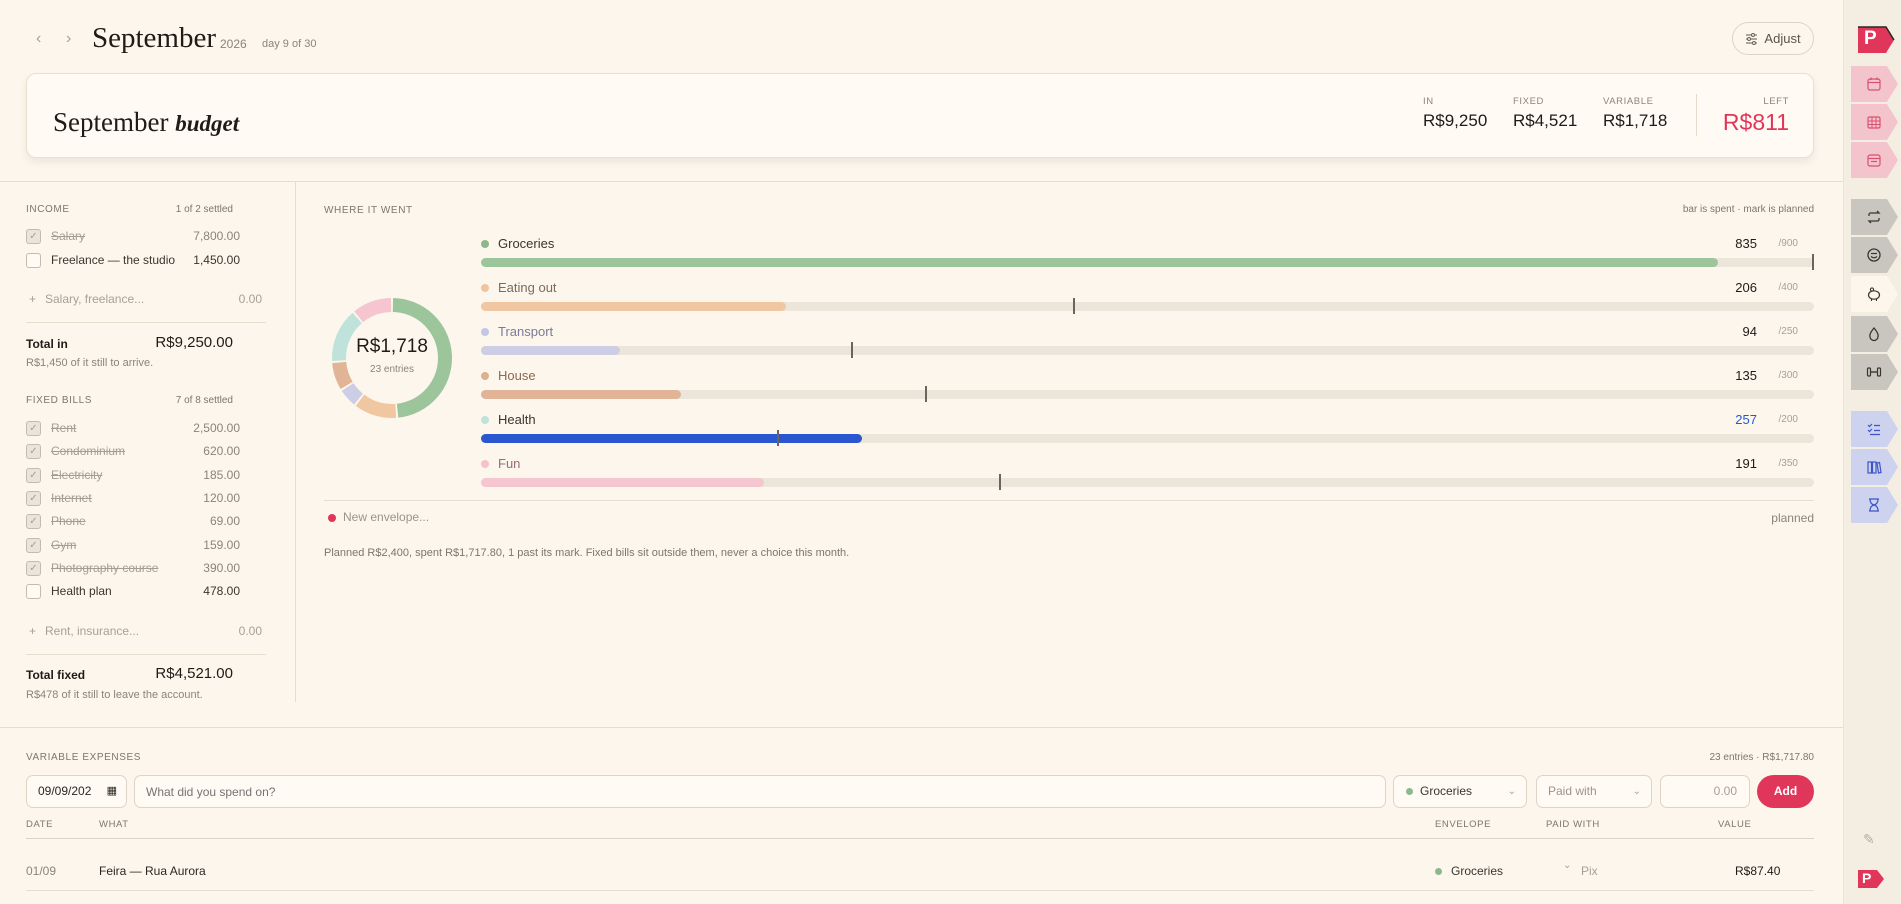 The image size is (1901, 904). What do you see at coordinates (1735, 824) in the screenshot?
I see `column-value: VALUE` at bounding box center [1735, 824].